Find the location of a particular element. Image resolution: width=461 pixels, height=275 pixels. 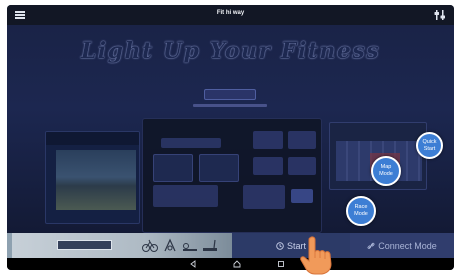

map-mode-button: Map Mode is located at coordinates (386, 171).